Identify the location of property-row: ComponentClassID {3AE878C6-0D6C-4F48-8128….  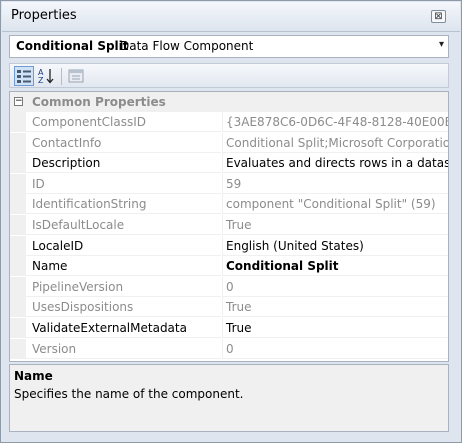
(229, 122).